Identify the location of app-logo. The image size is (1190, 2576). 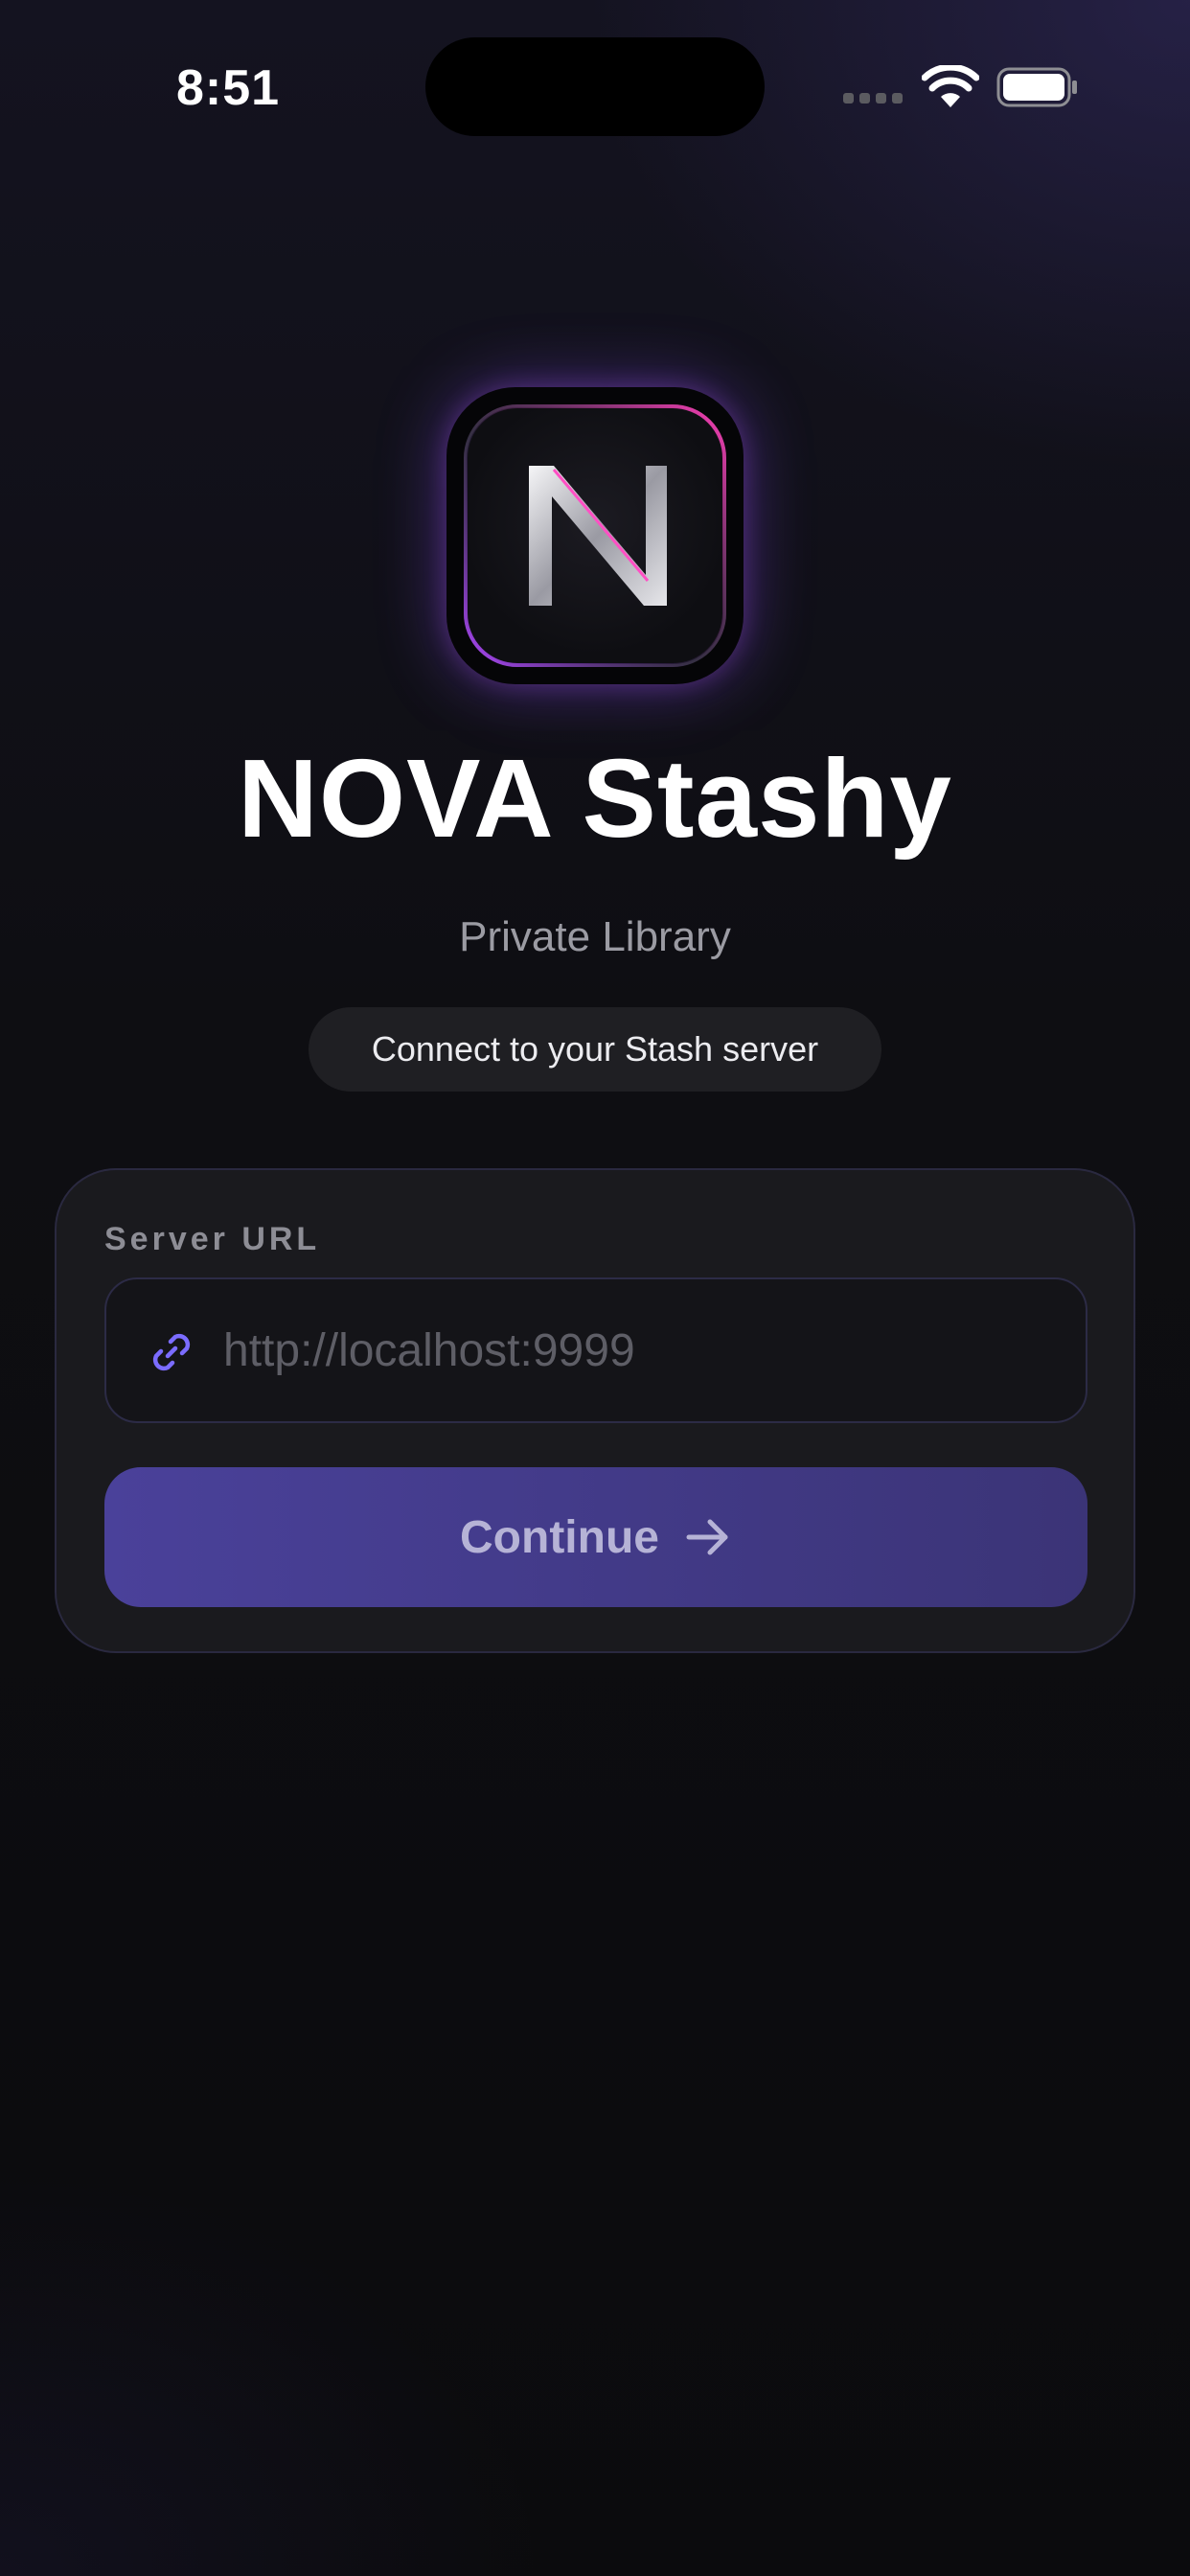
(595, 535).